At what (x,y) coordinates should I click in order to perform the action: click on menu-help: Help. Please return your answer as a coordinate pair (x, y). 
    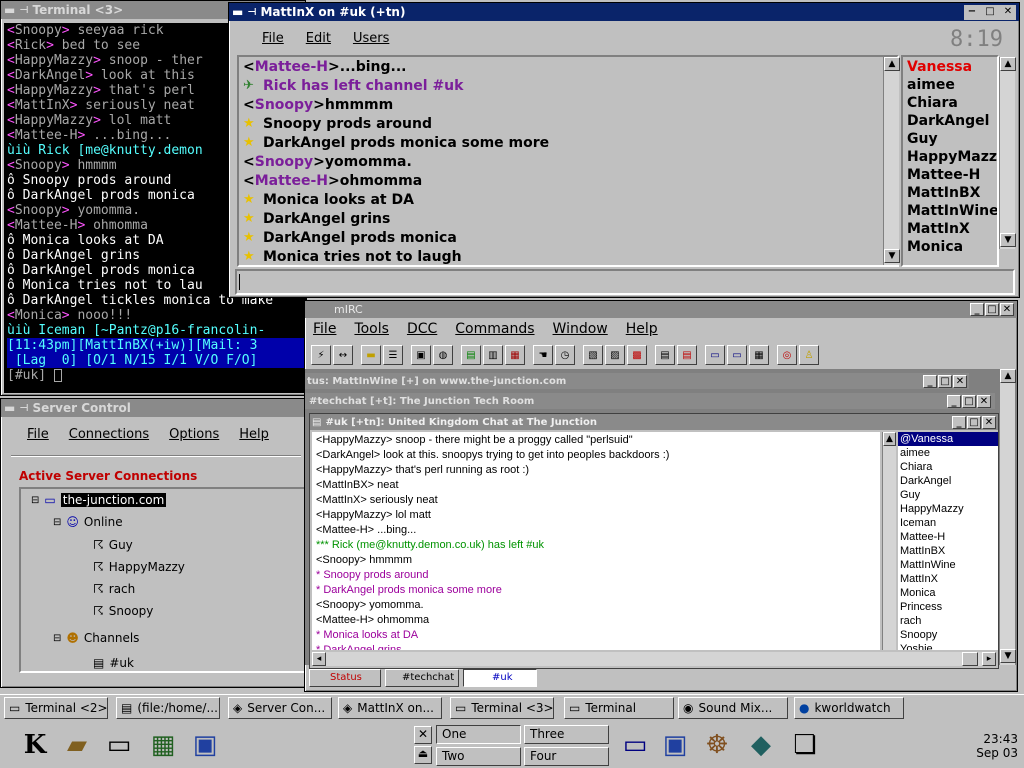
    Looking at the image, I should click on (254, 434).